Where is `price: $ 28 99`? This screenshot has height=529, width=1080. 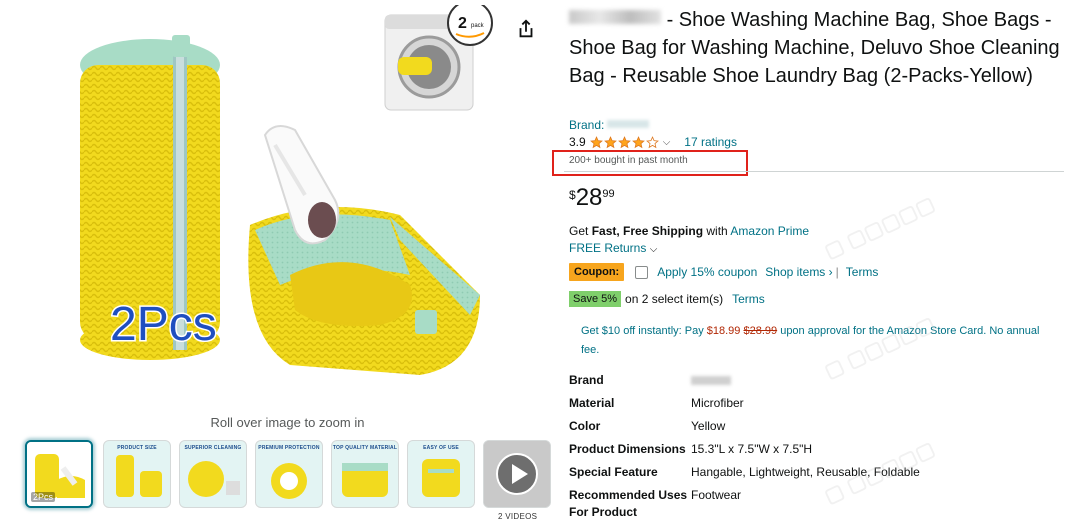
price: $ 28 99 is located at coordinates (592, 198).